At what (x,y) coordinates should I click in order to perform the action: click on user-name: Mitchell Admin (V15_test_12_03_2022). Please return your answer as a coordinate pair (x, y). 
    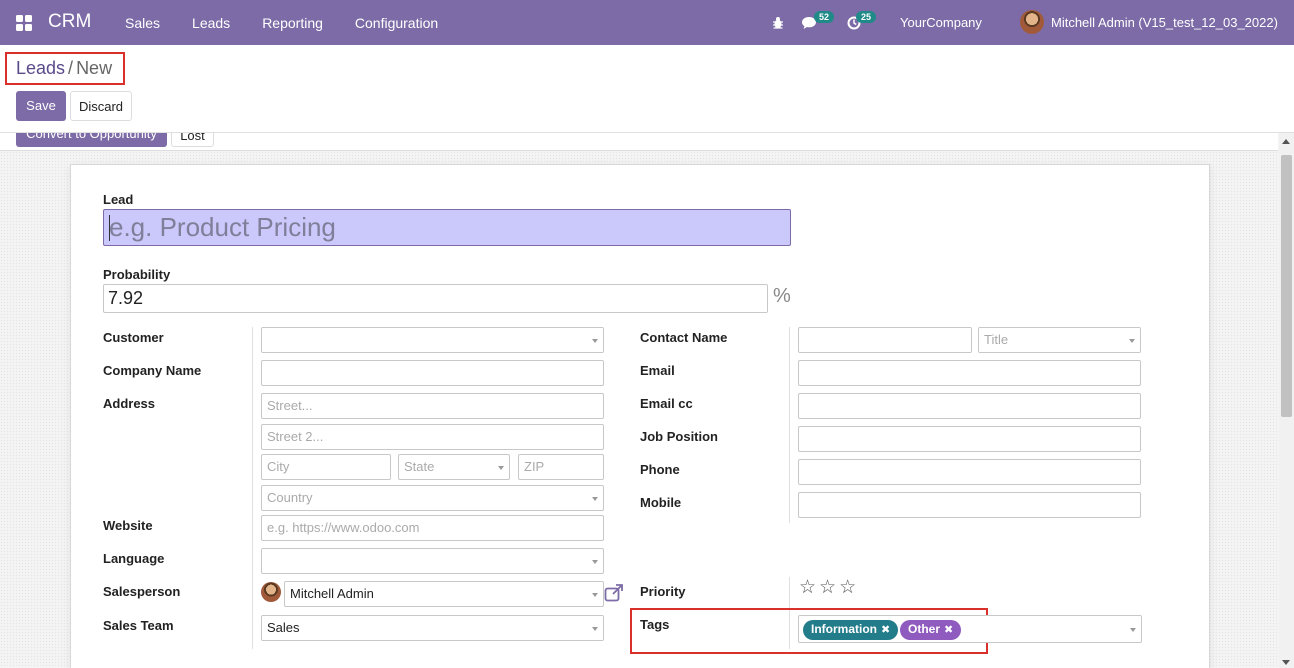
    Looking at the image, I should click on (1164, 22).